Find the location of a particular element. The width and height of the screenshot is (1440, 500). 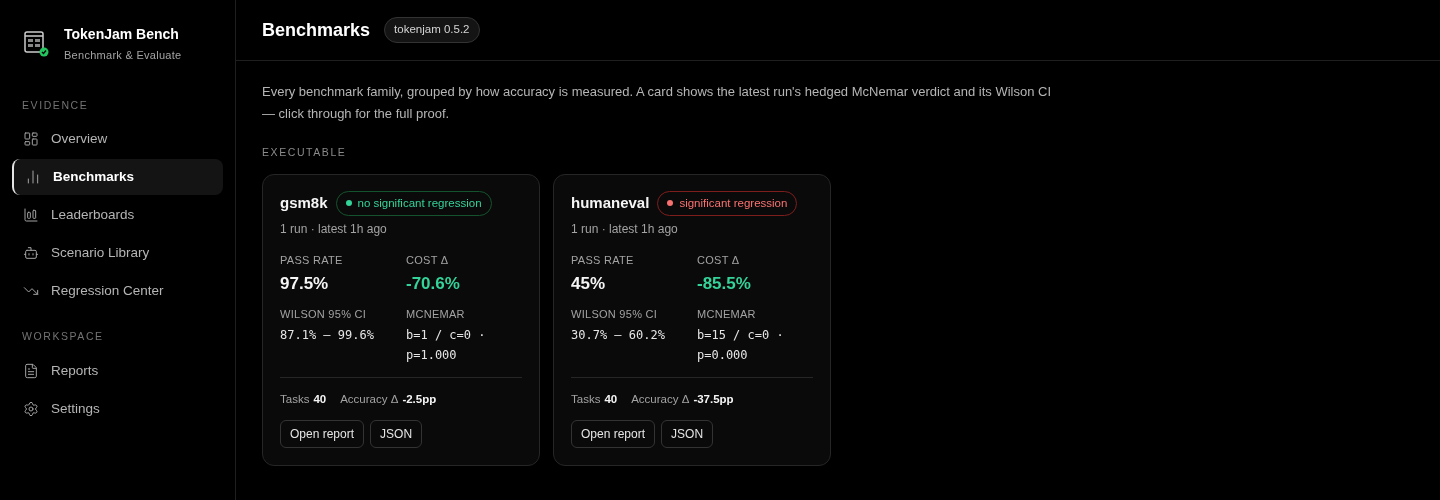

nav-item: Leaderboards is located at coordinates (117, 215).